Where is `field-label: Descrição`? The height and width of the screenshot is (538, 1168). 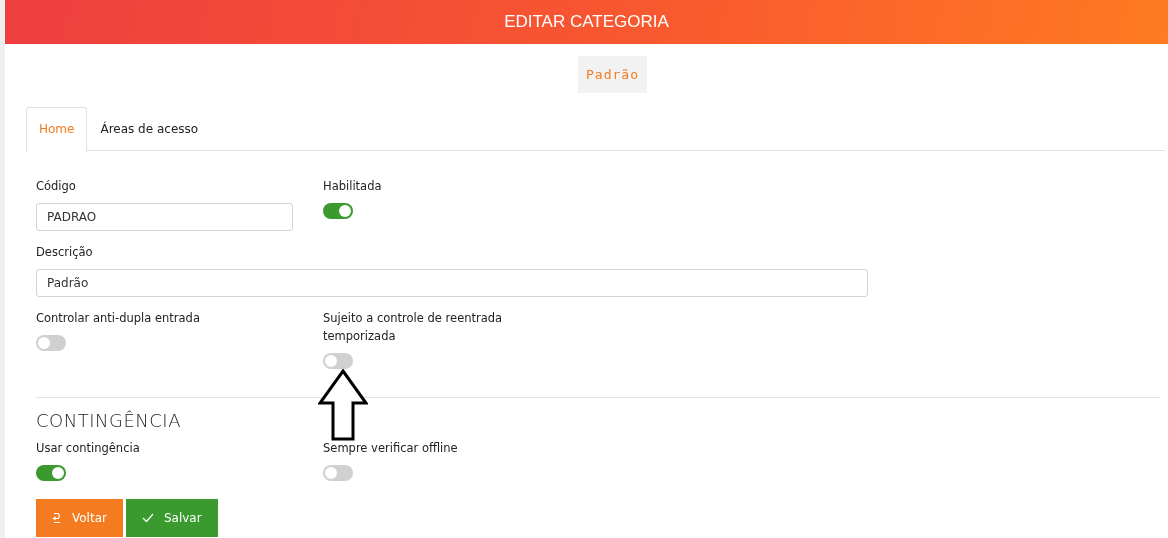
field-label: Descrição is located at coordinates (65, 252).